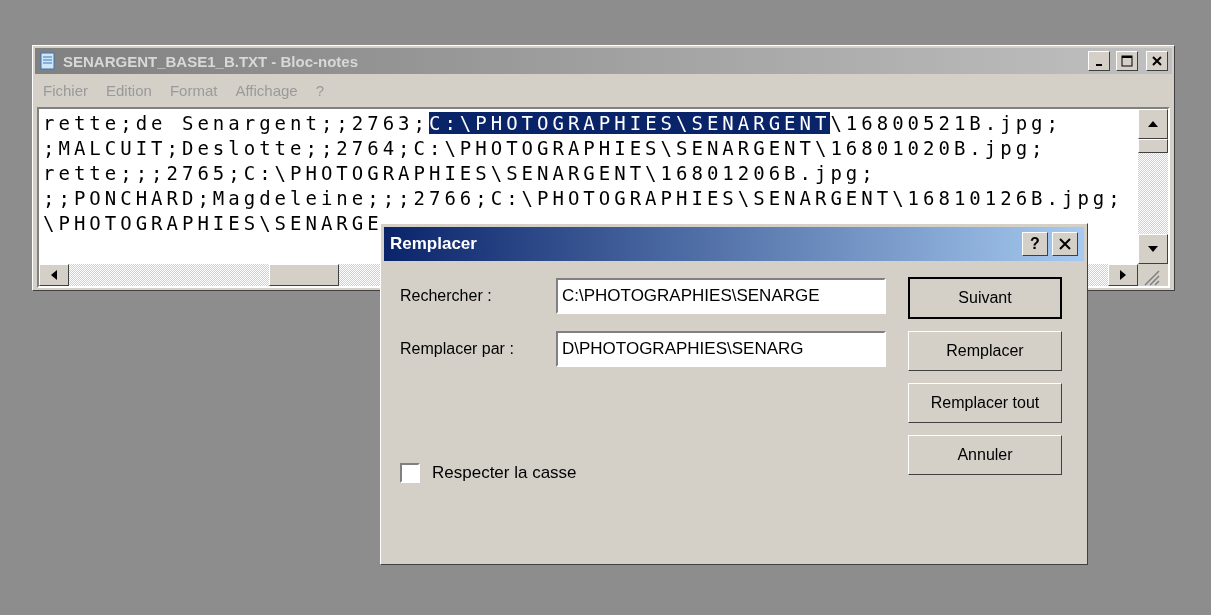 Image resolution: width=1211 pixels, height=615 pixels. I want to click on text-line: \PHOTOGRAPHIES\SENARGE, so click(213, 223).